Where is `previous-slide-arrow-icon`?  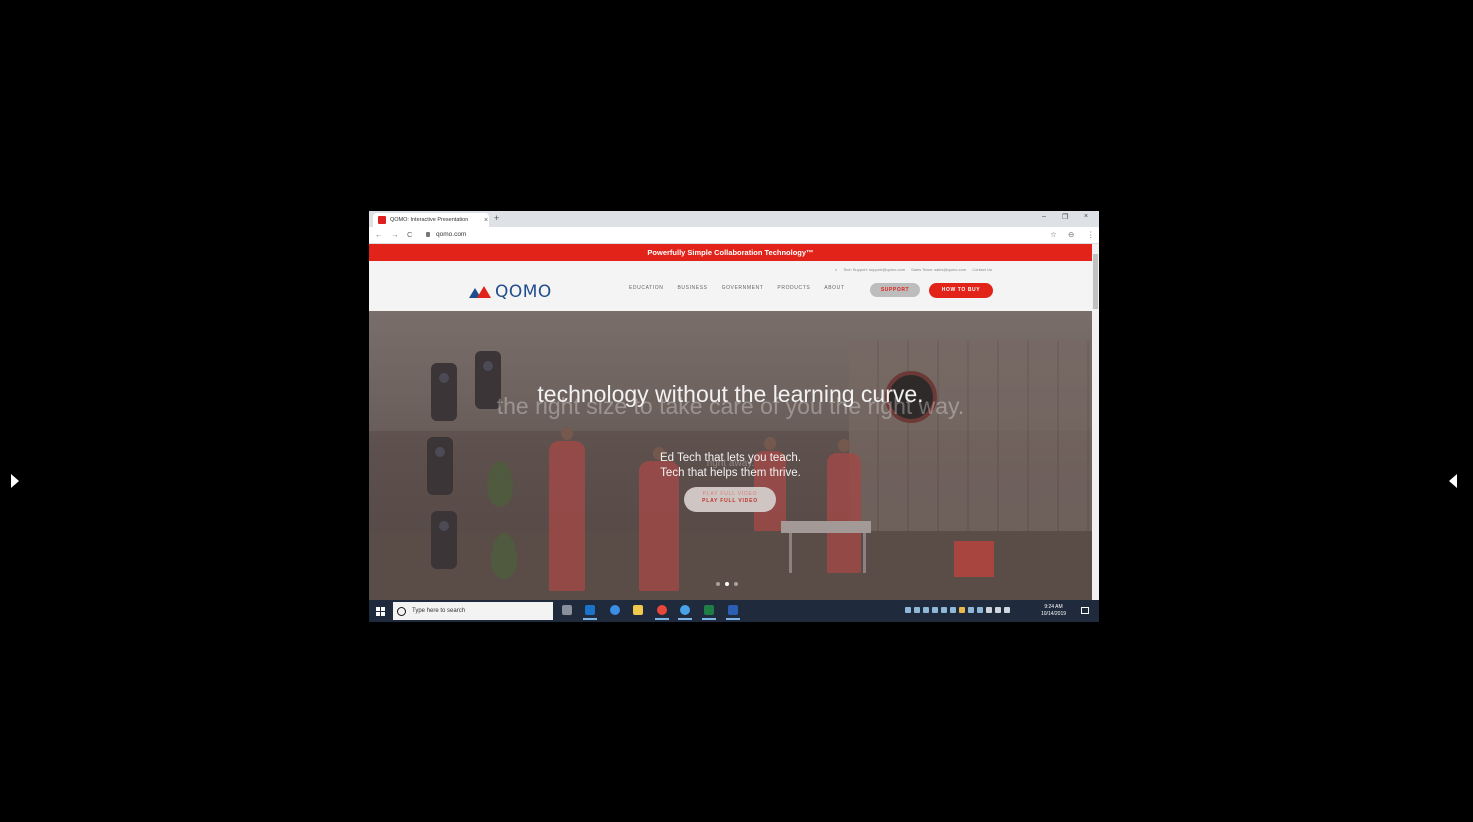
previous-slide-arrow-icon is located at coordinates (15, 481).